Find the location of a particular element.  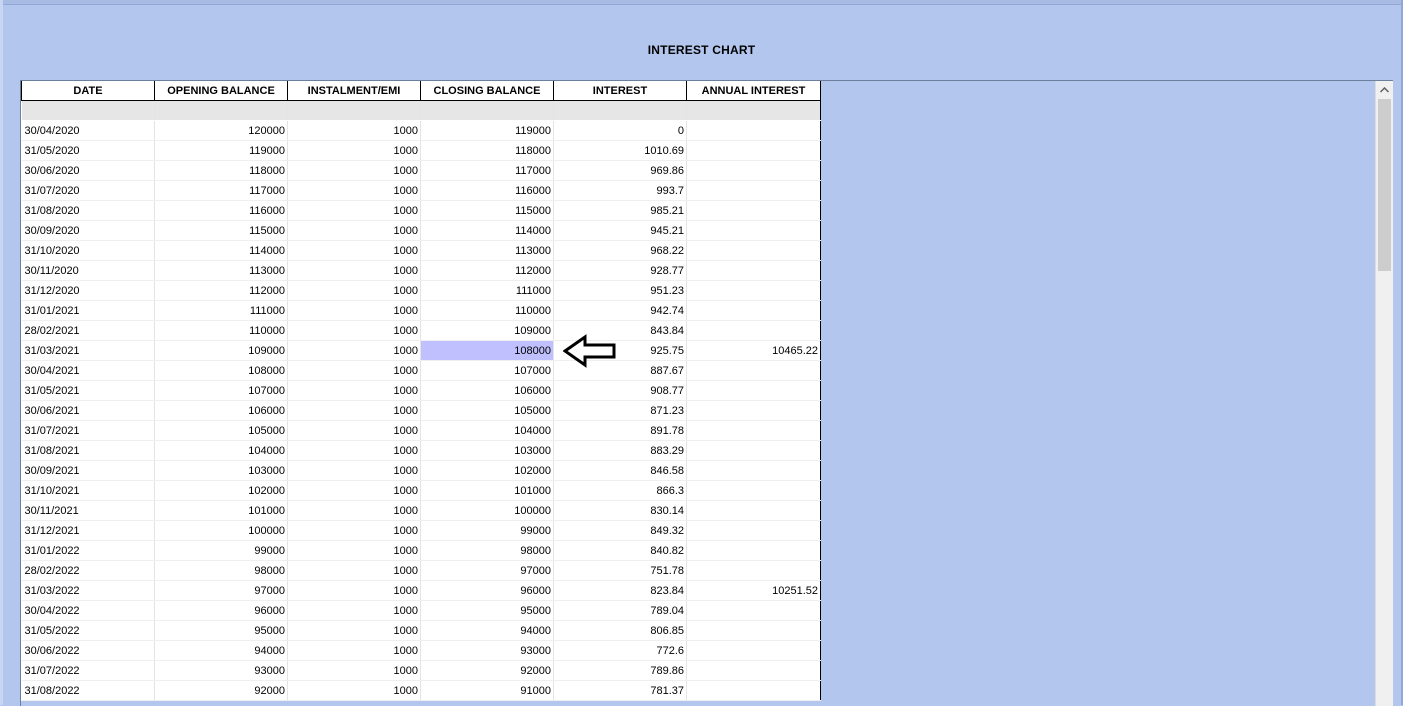

column-header-interest: INTEREST is located at coordinates (620, 91).